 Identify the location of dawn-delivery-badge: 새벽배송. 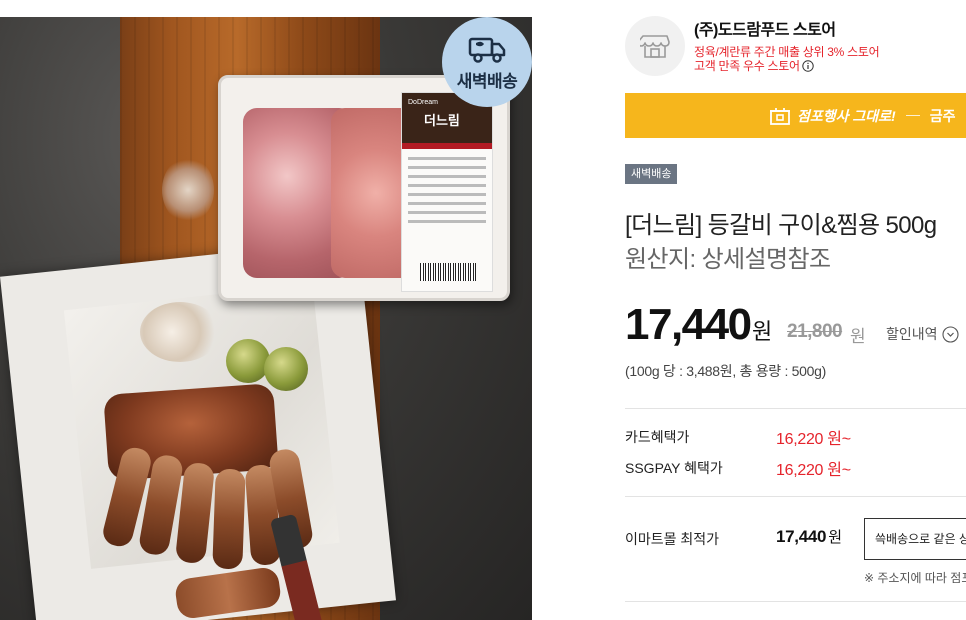
(487, 62).